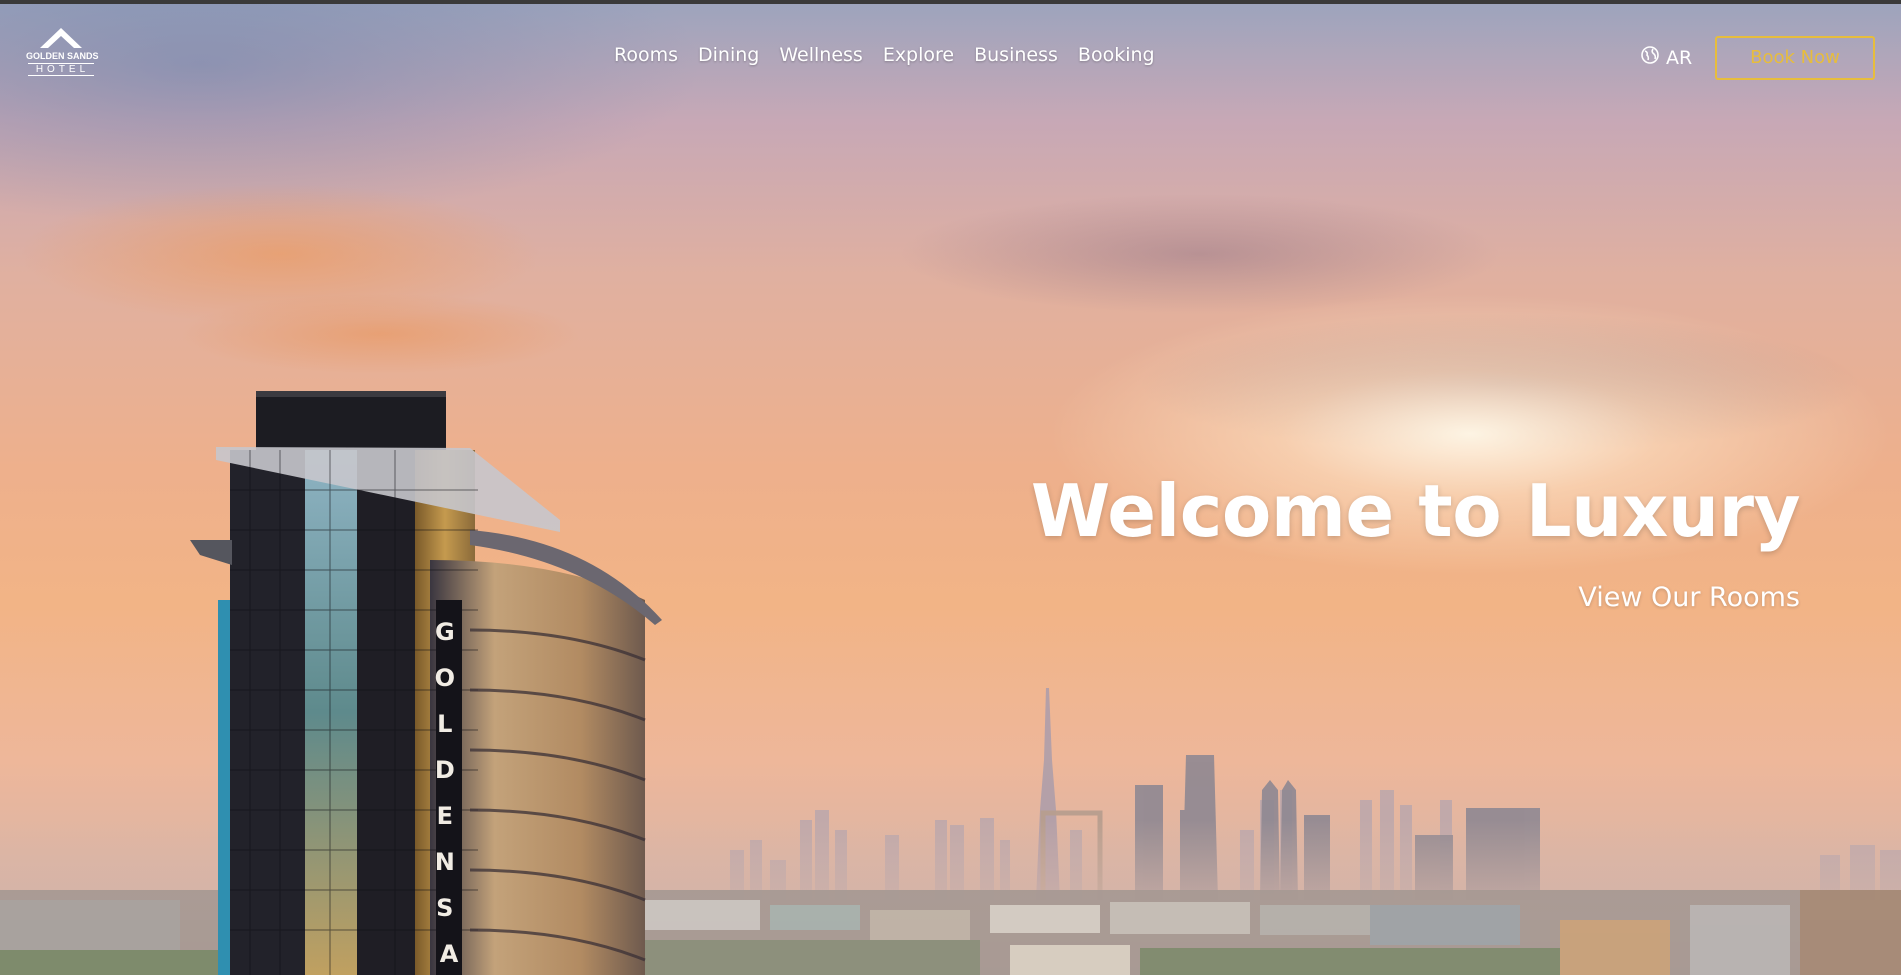 This screenshot has width=1901, height=975. I want to click on globe-icon, so click(1650, 57).